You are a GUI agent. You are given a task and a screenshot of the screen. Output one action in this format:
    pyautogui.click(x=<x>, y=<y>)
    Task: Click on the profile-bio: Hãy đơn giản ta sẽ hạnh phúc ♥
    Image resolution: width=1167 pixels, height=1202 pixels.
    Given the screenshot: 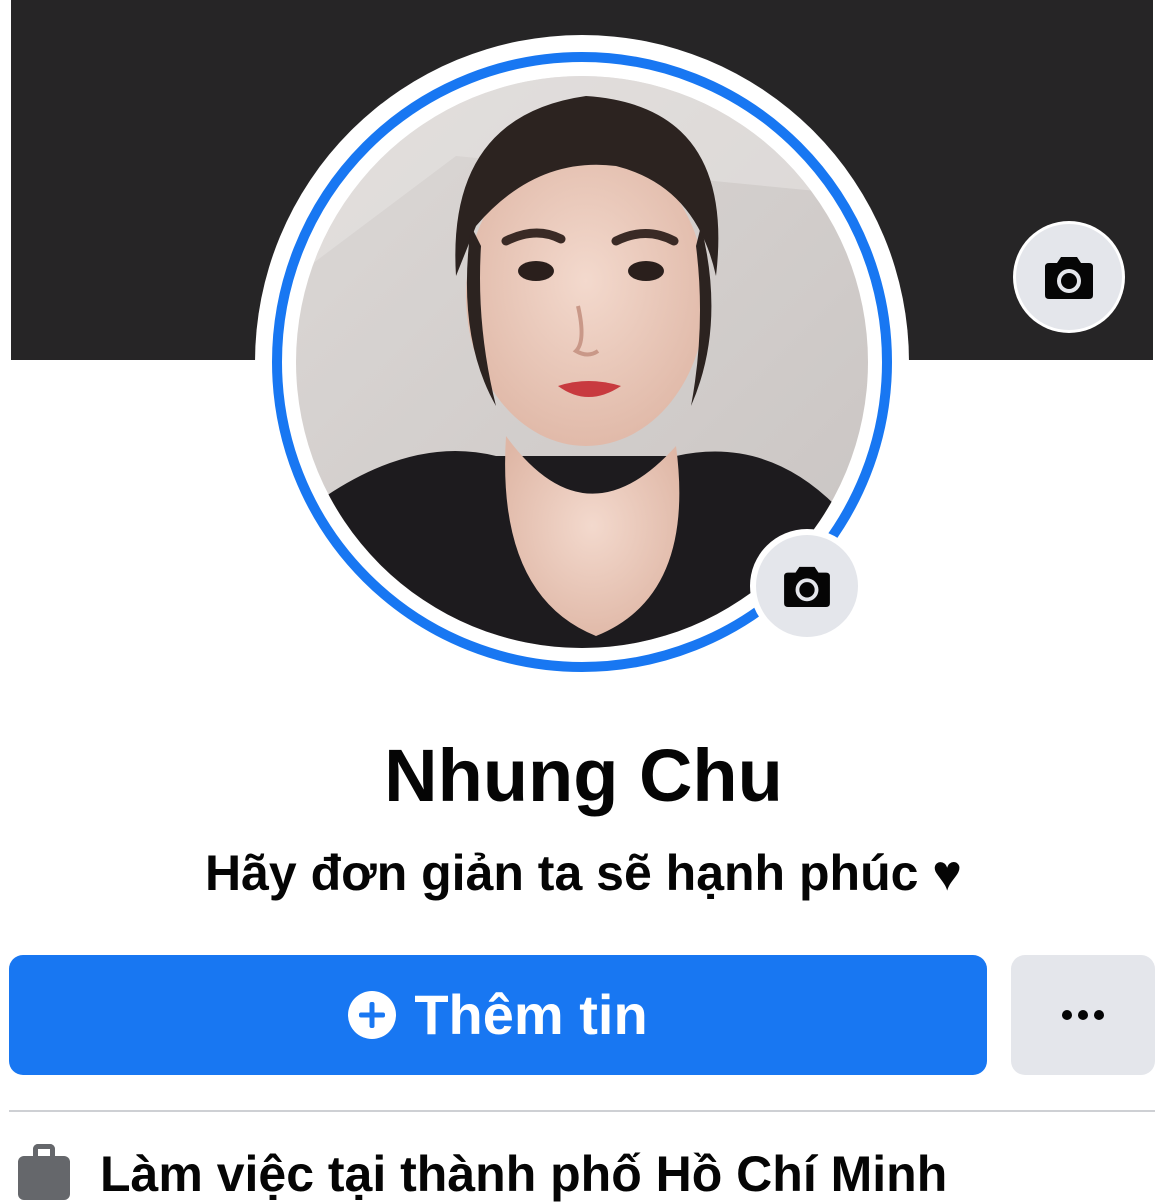 What is the action you would take?
    pyautogui.click(x=583, y=873)
    